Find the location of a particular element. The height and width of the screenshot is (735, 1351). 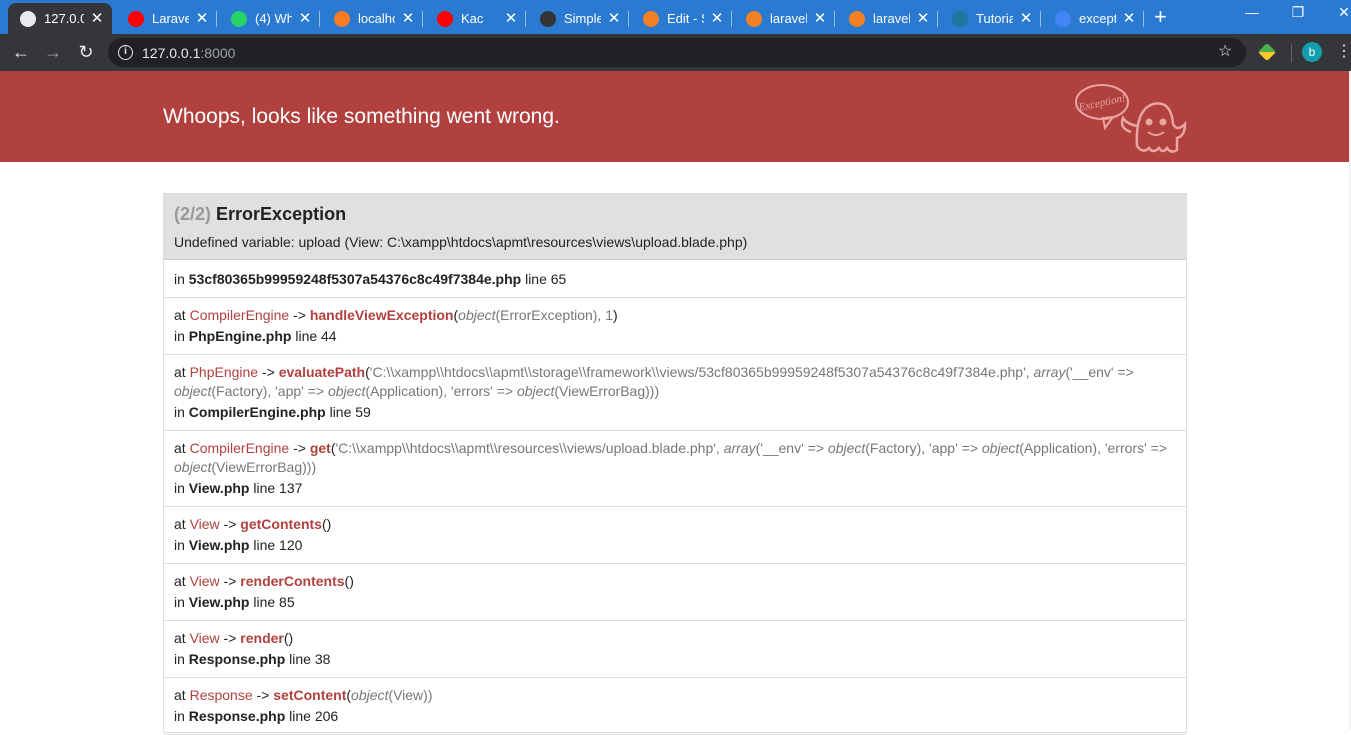

restore-icon: ❐ is located at coordinates (1298, 12).